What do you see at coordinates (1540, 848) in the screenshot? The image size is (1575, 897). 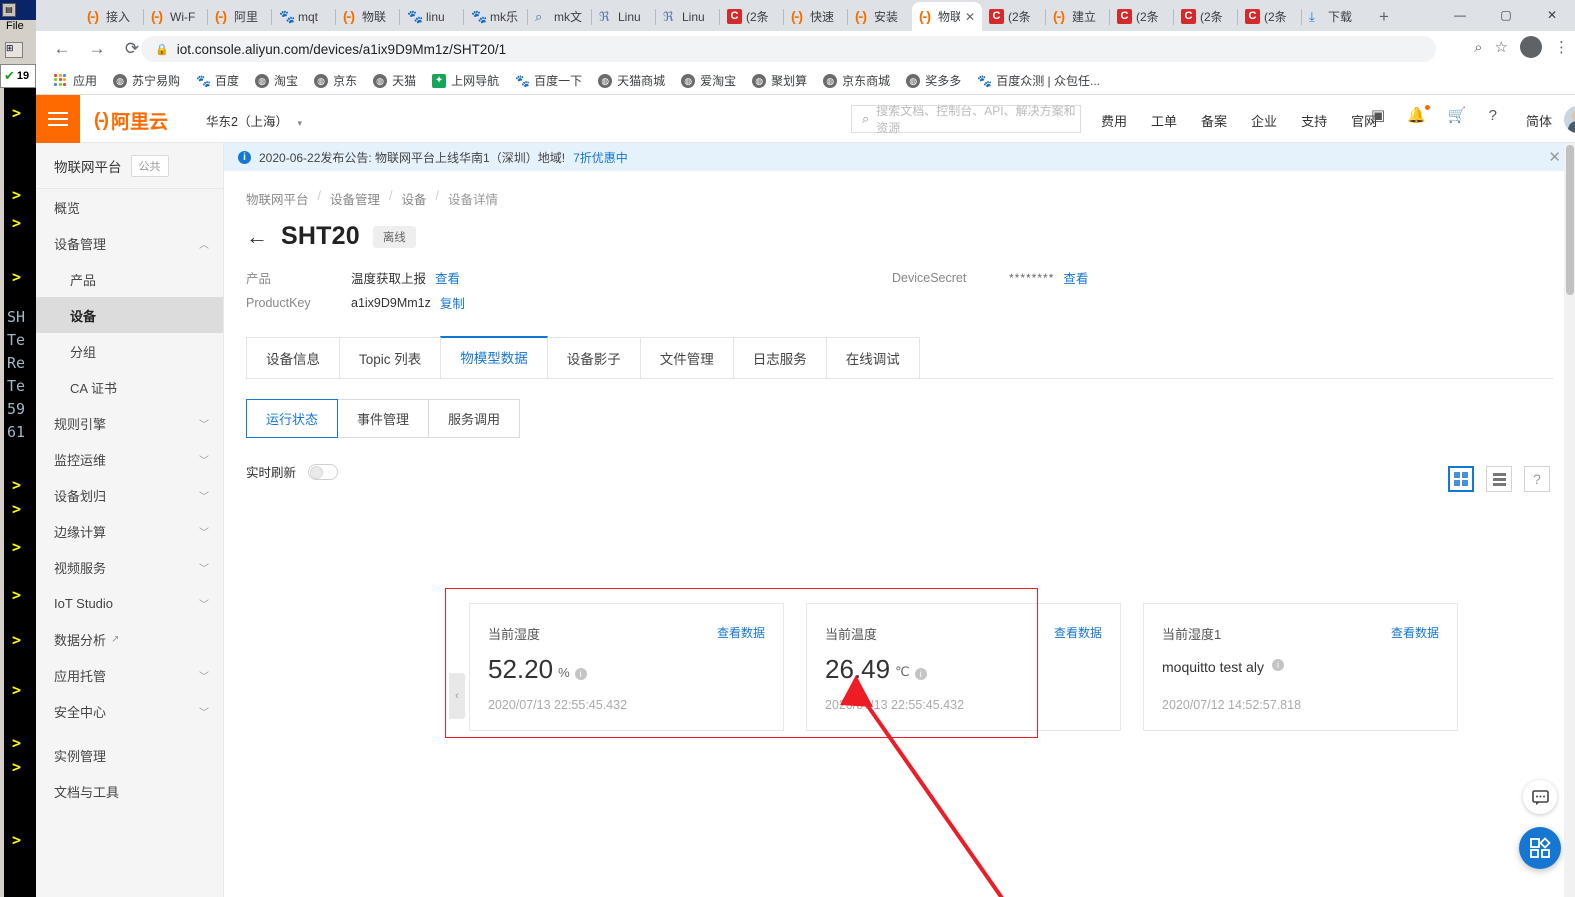 I see `apps-icon` at bounding box center [1540, 848].